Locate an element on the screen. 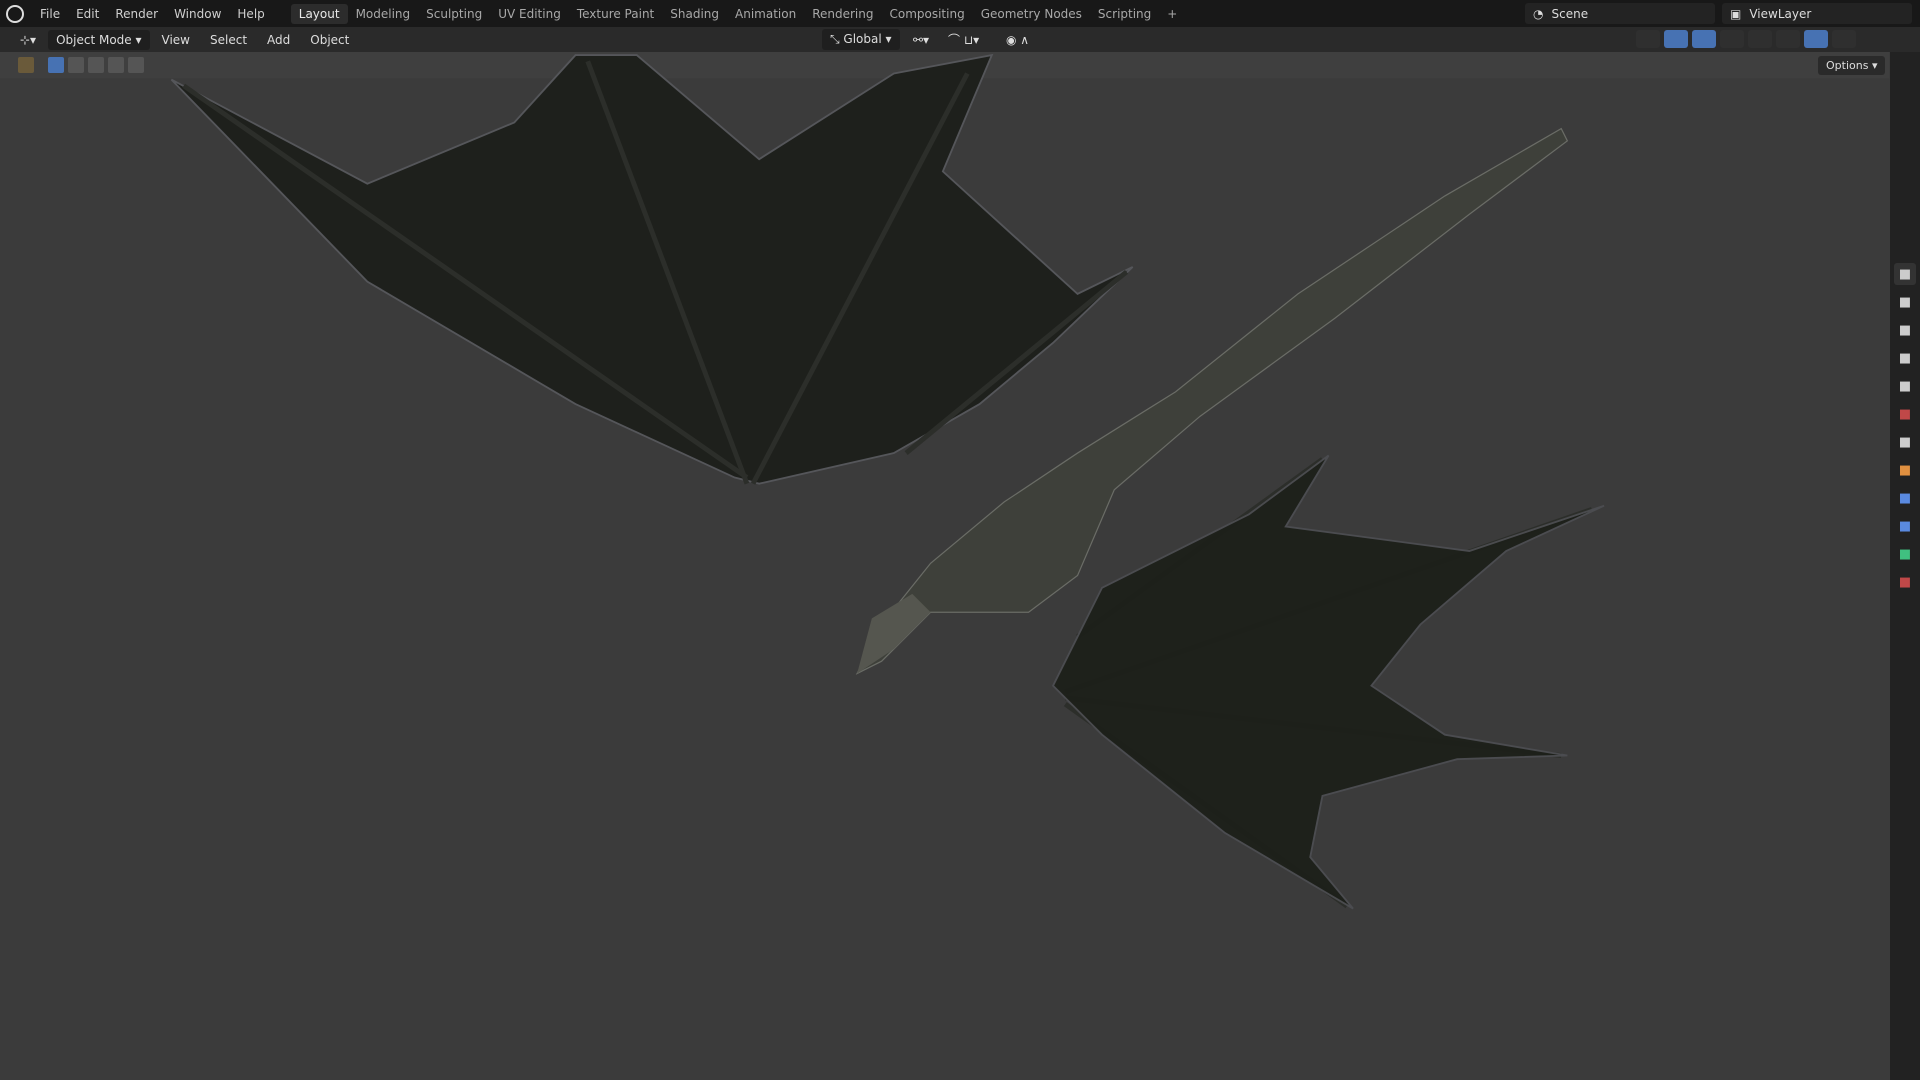 The height and width of the screenshot is (1080, 1920). xray-toggle is located at coordinates (1732, 39).